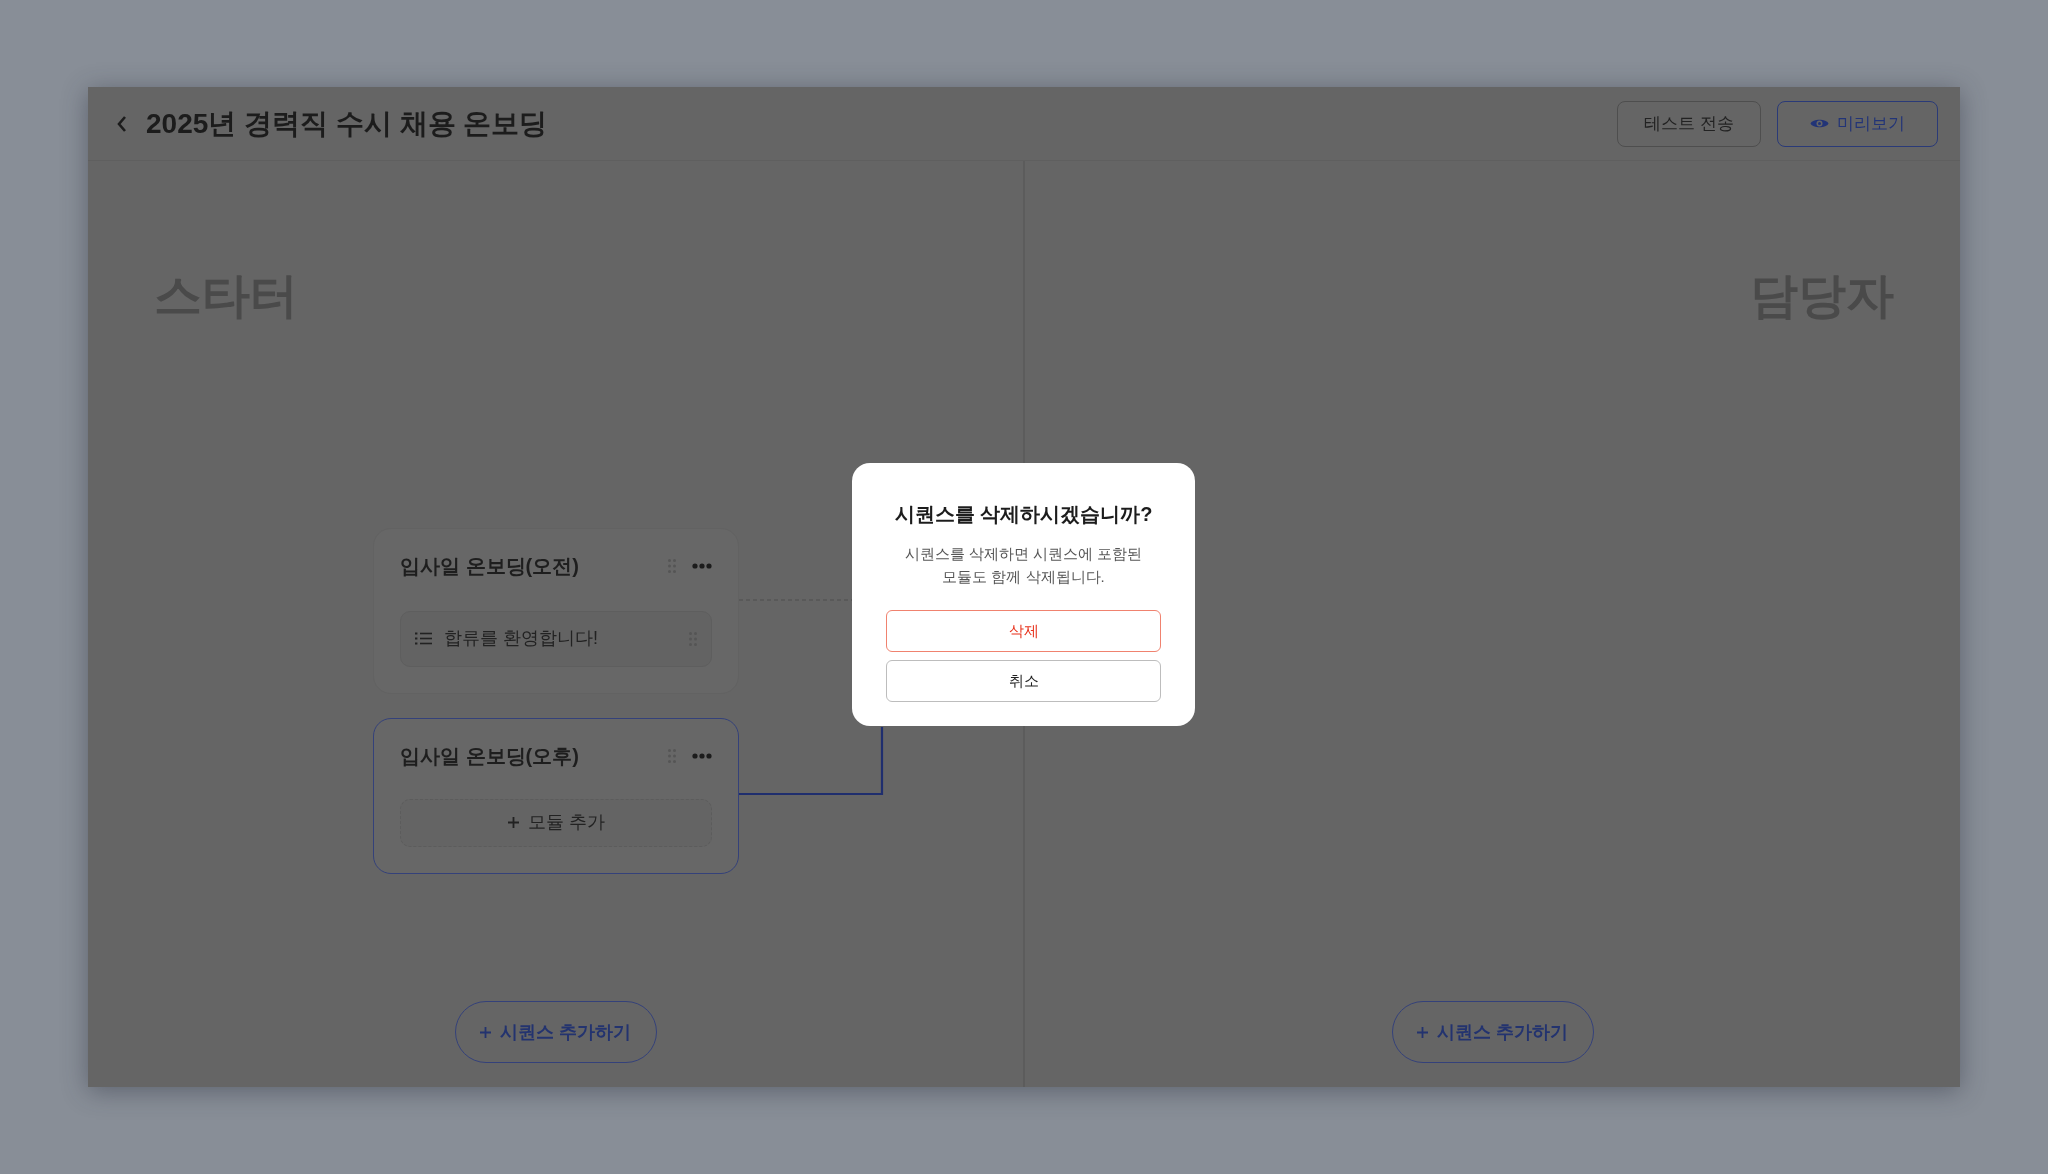 This screenshot has height=1174, width=2048. What do you see at coordinates (489, 566) in the screenshot?
I see `sequence-title: 입사일 온보딩(오전)` at bounding box center [489, 566].